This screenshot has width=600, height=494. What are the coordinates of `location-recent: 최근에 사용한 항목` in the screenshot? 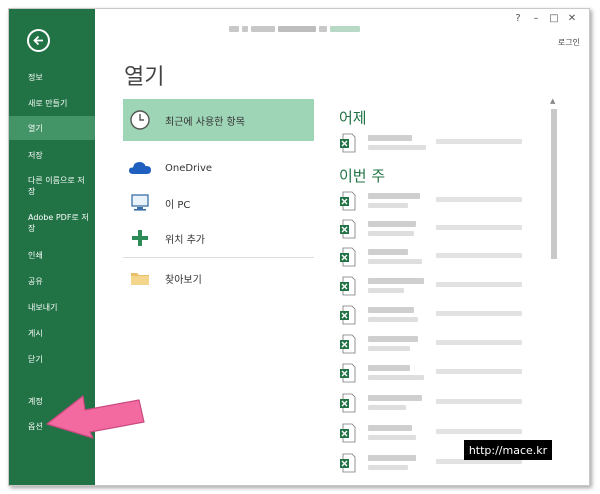 It's located at (218, 120).